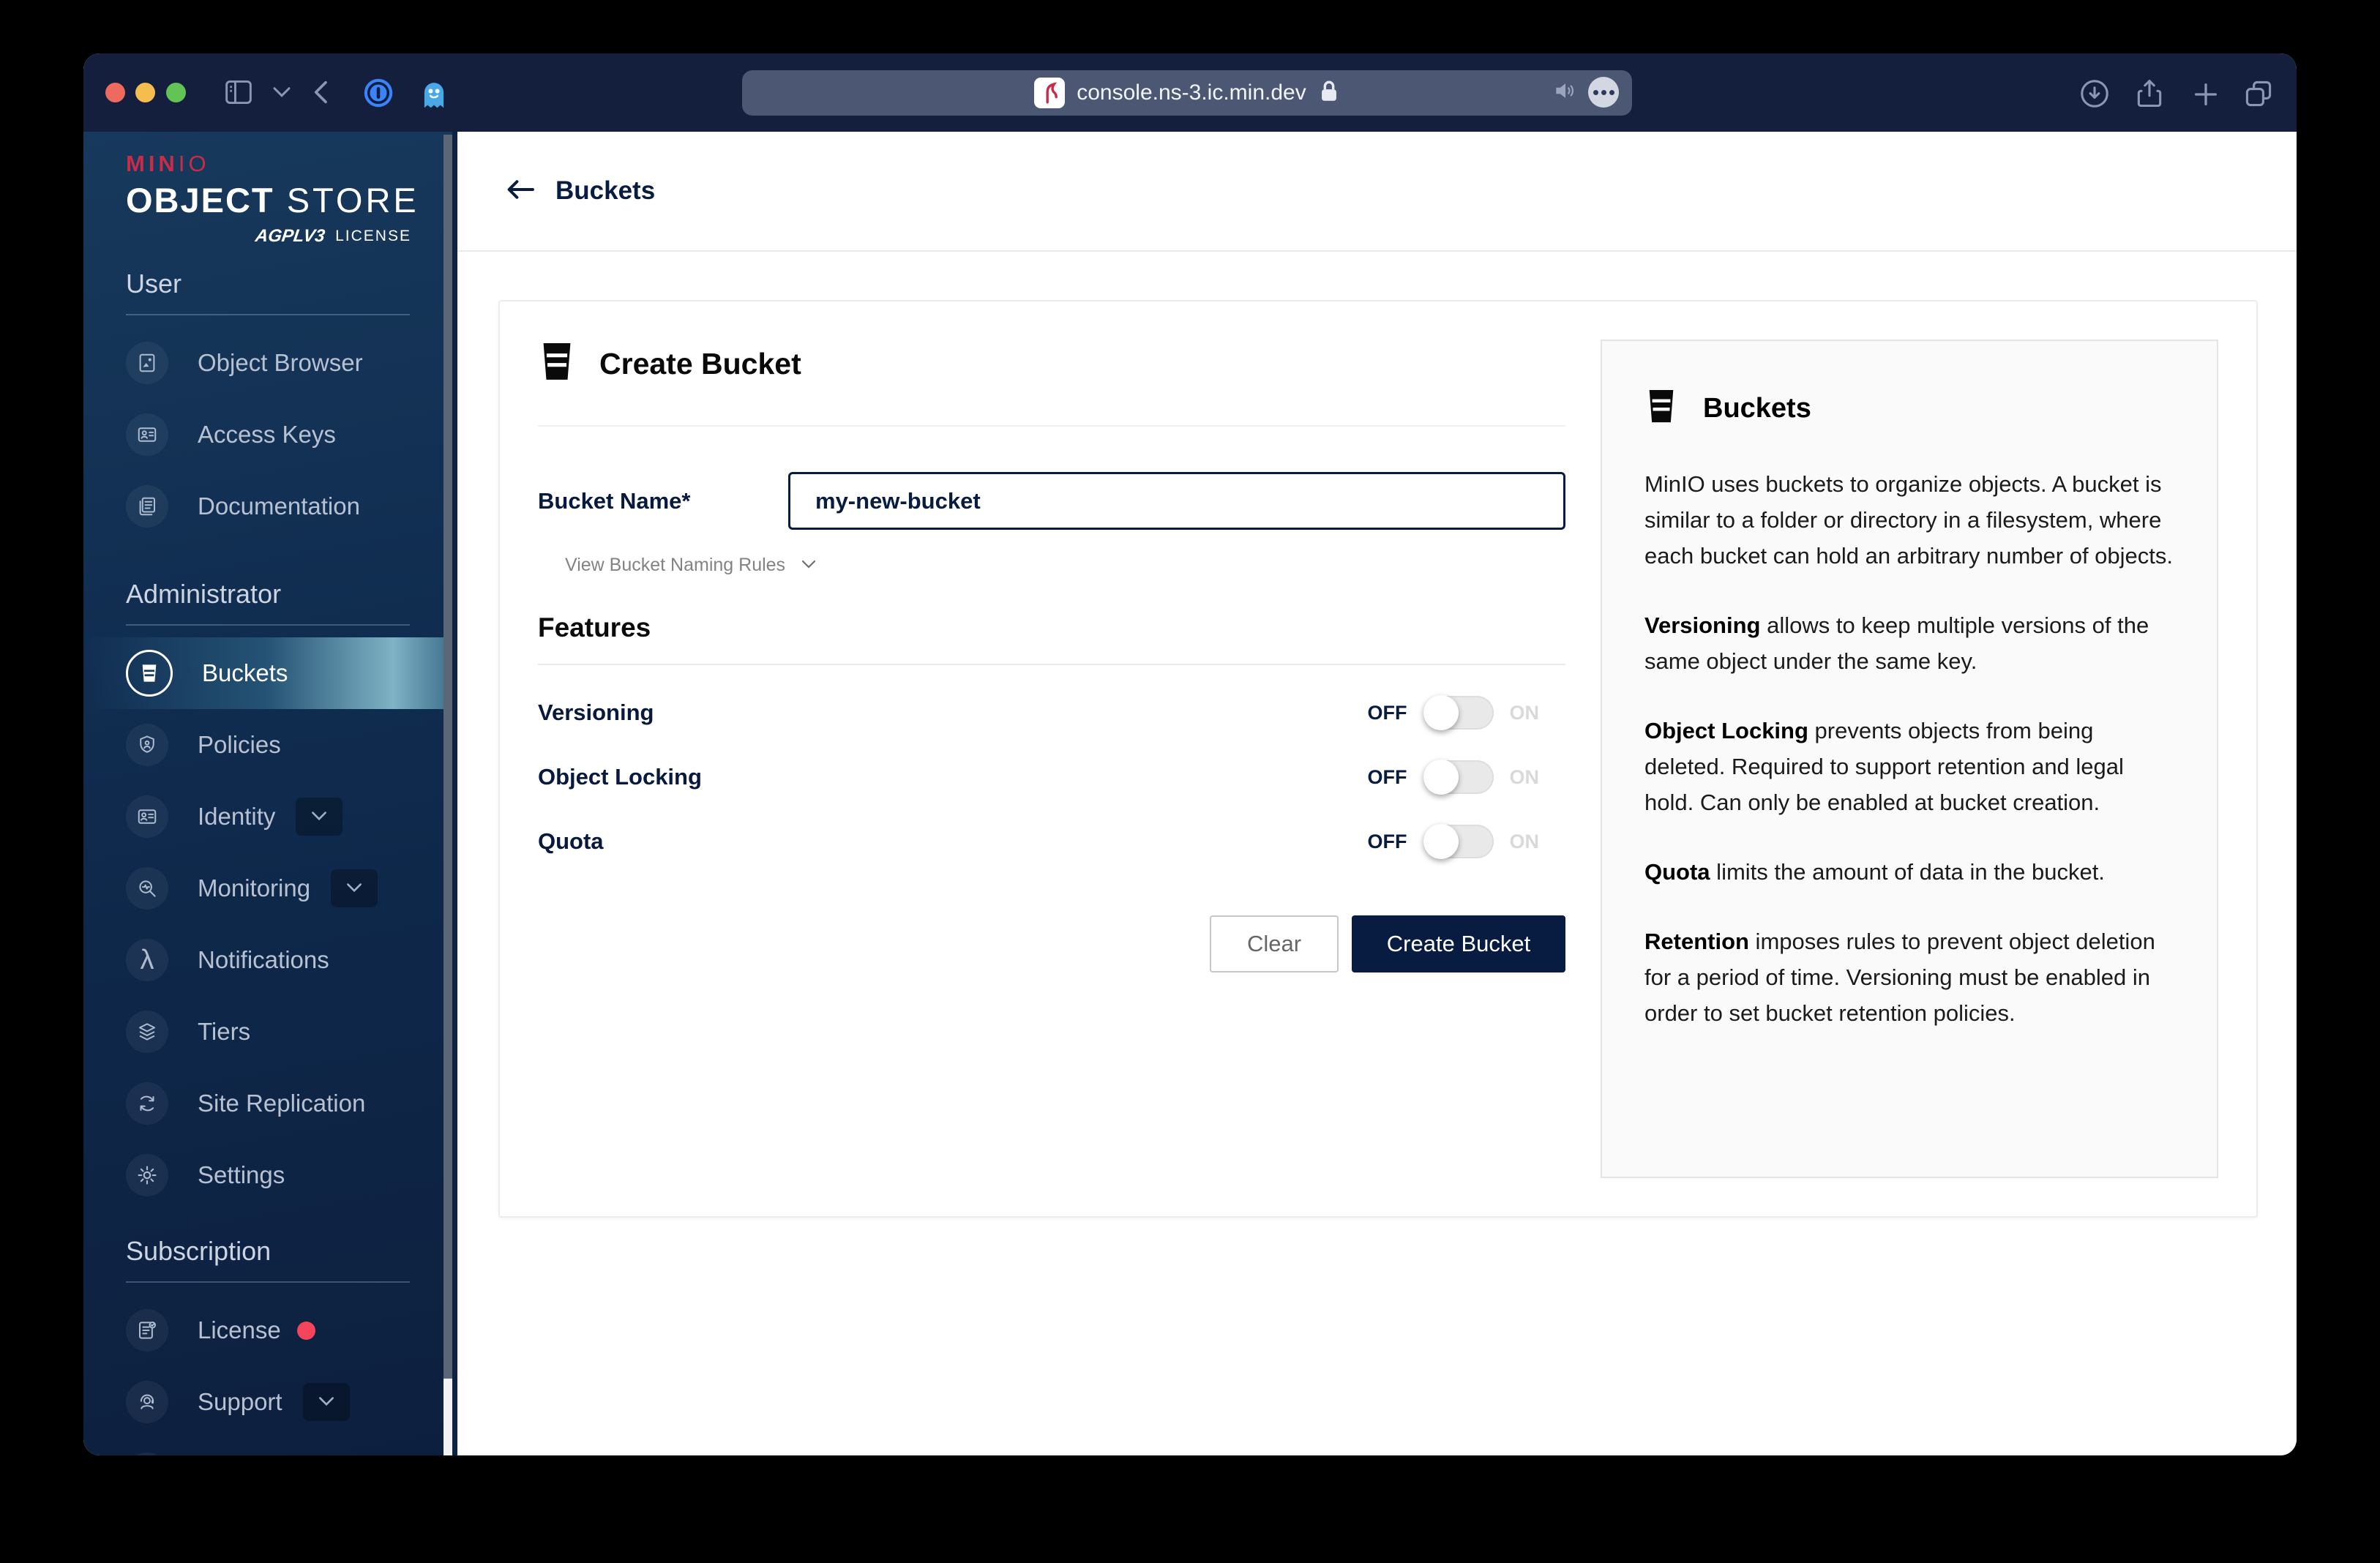 This screenshot has width=2380, height=1563. I want to click on object-locking-label: Object Locking, so click(620, 777).